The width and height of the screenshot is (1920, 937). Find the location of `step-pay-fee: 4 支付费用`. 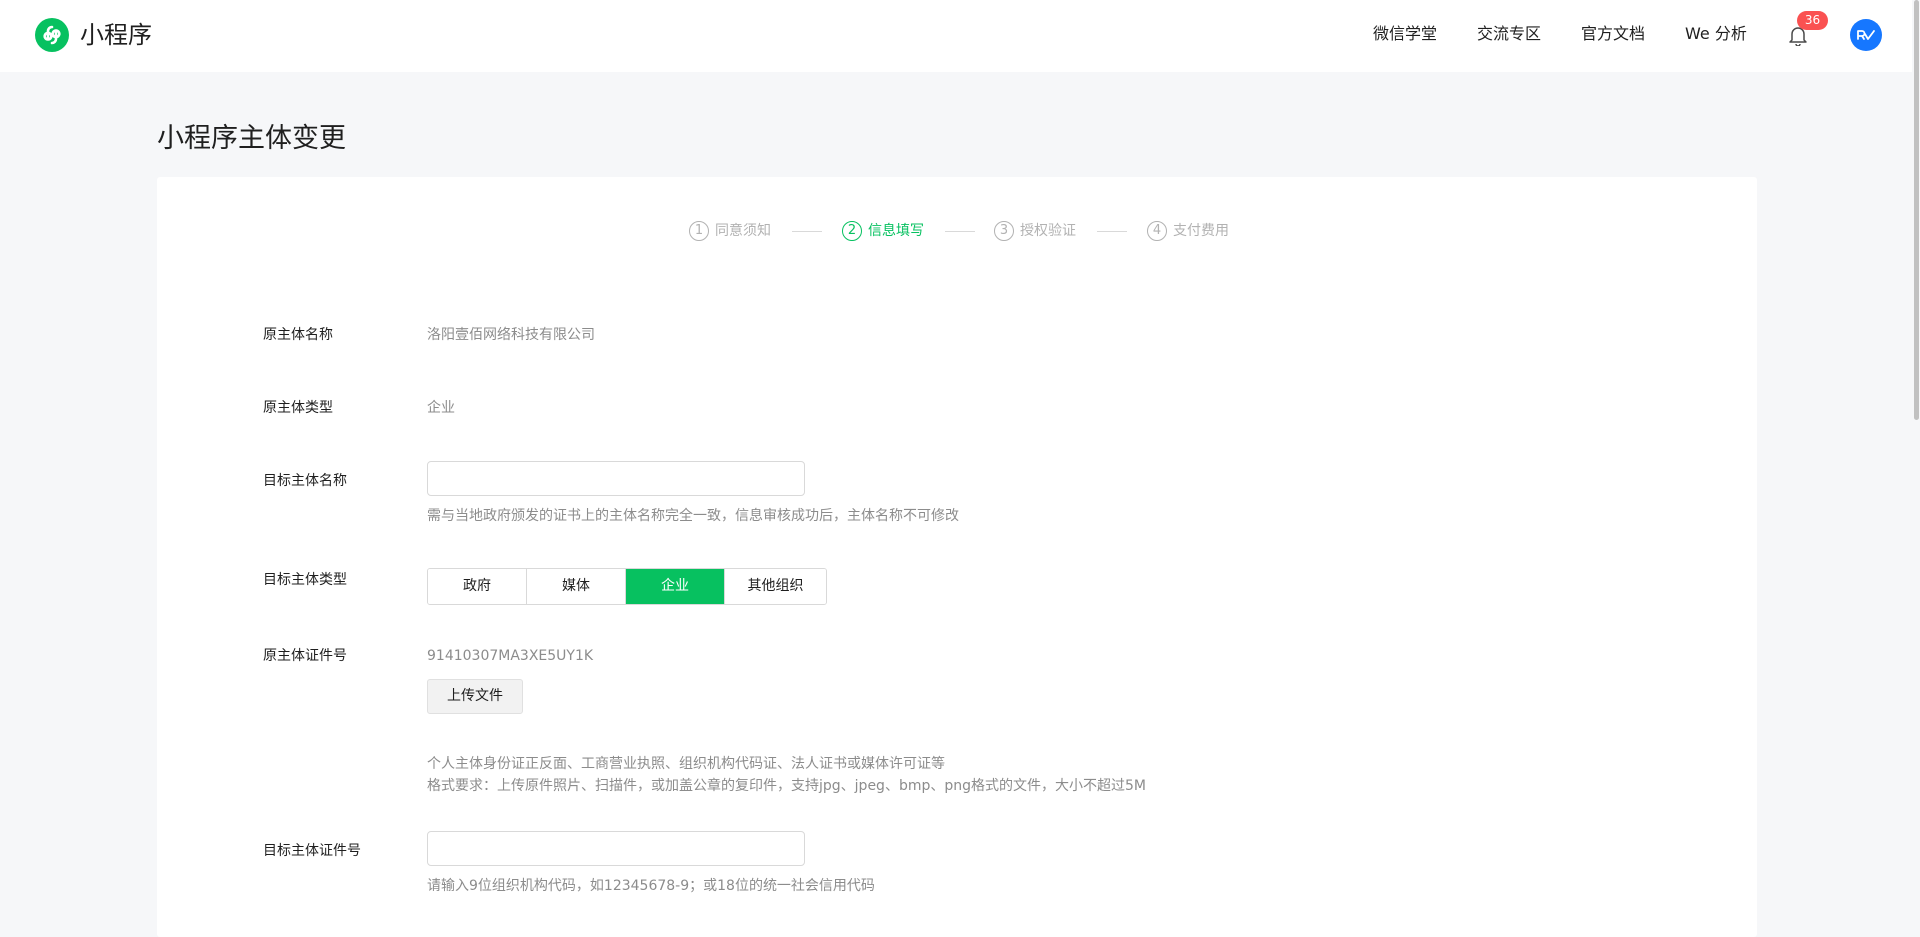

step-pay-fee: 4 支付费用 is located at coordinates (1188, 231).